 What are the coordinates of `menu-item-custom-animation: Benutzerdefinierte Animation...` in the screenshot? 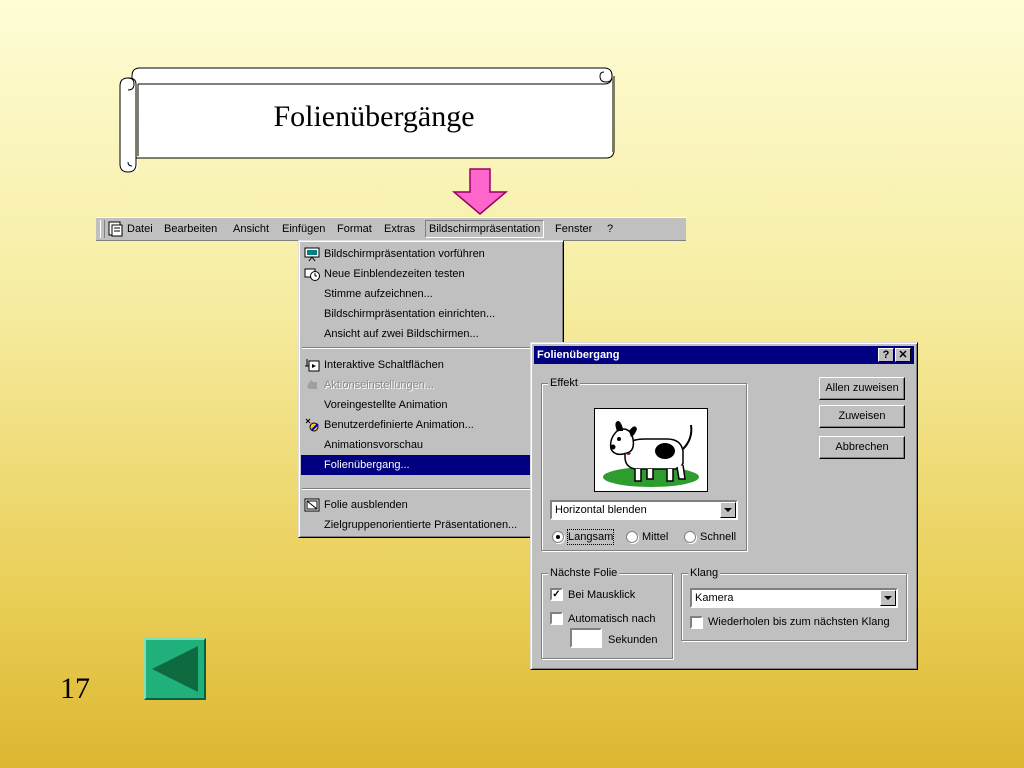 It's located at (431, 425).